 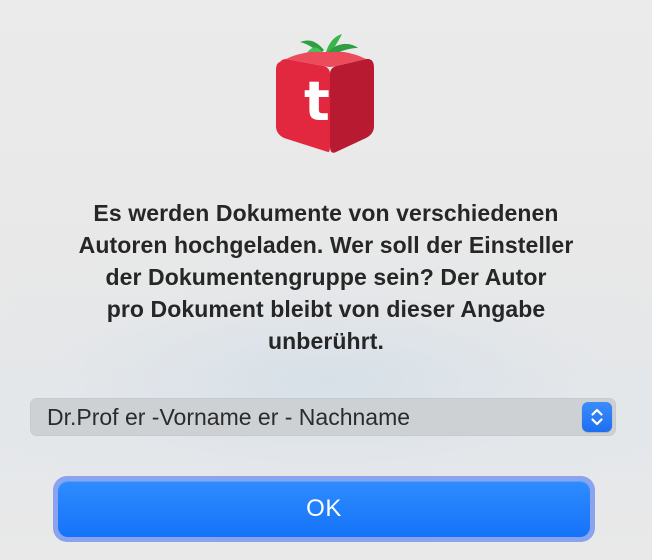 I want to click on popup-stepper, so click(x=597, y=417).